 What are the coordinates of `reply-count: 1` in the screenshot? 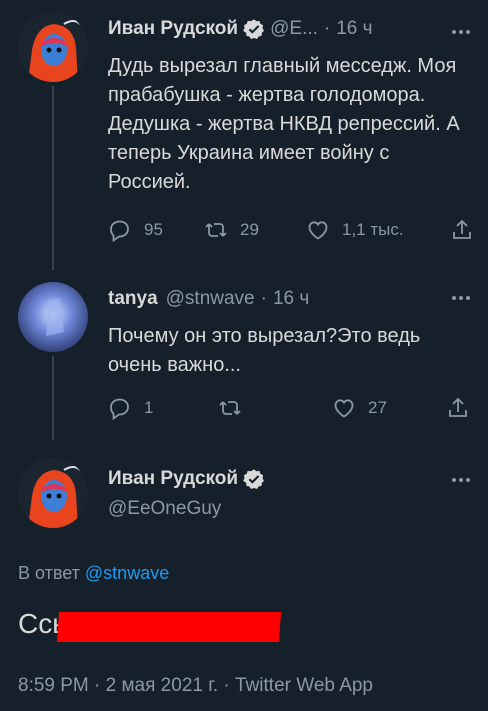 It's located at (149, 407).